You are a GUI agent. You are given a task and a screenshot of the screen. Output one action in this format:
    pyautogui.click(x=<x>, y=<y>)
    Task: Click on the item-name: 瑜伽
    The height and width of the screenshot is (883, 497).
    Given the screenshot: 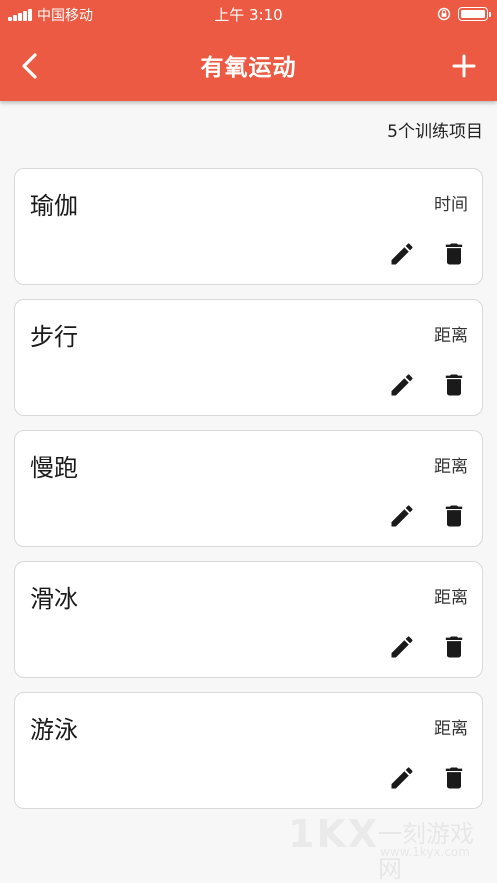 What is the action you would take?
    pyautogui.click(x=54, y=206)
    